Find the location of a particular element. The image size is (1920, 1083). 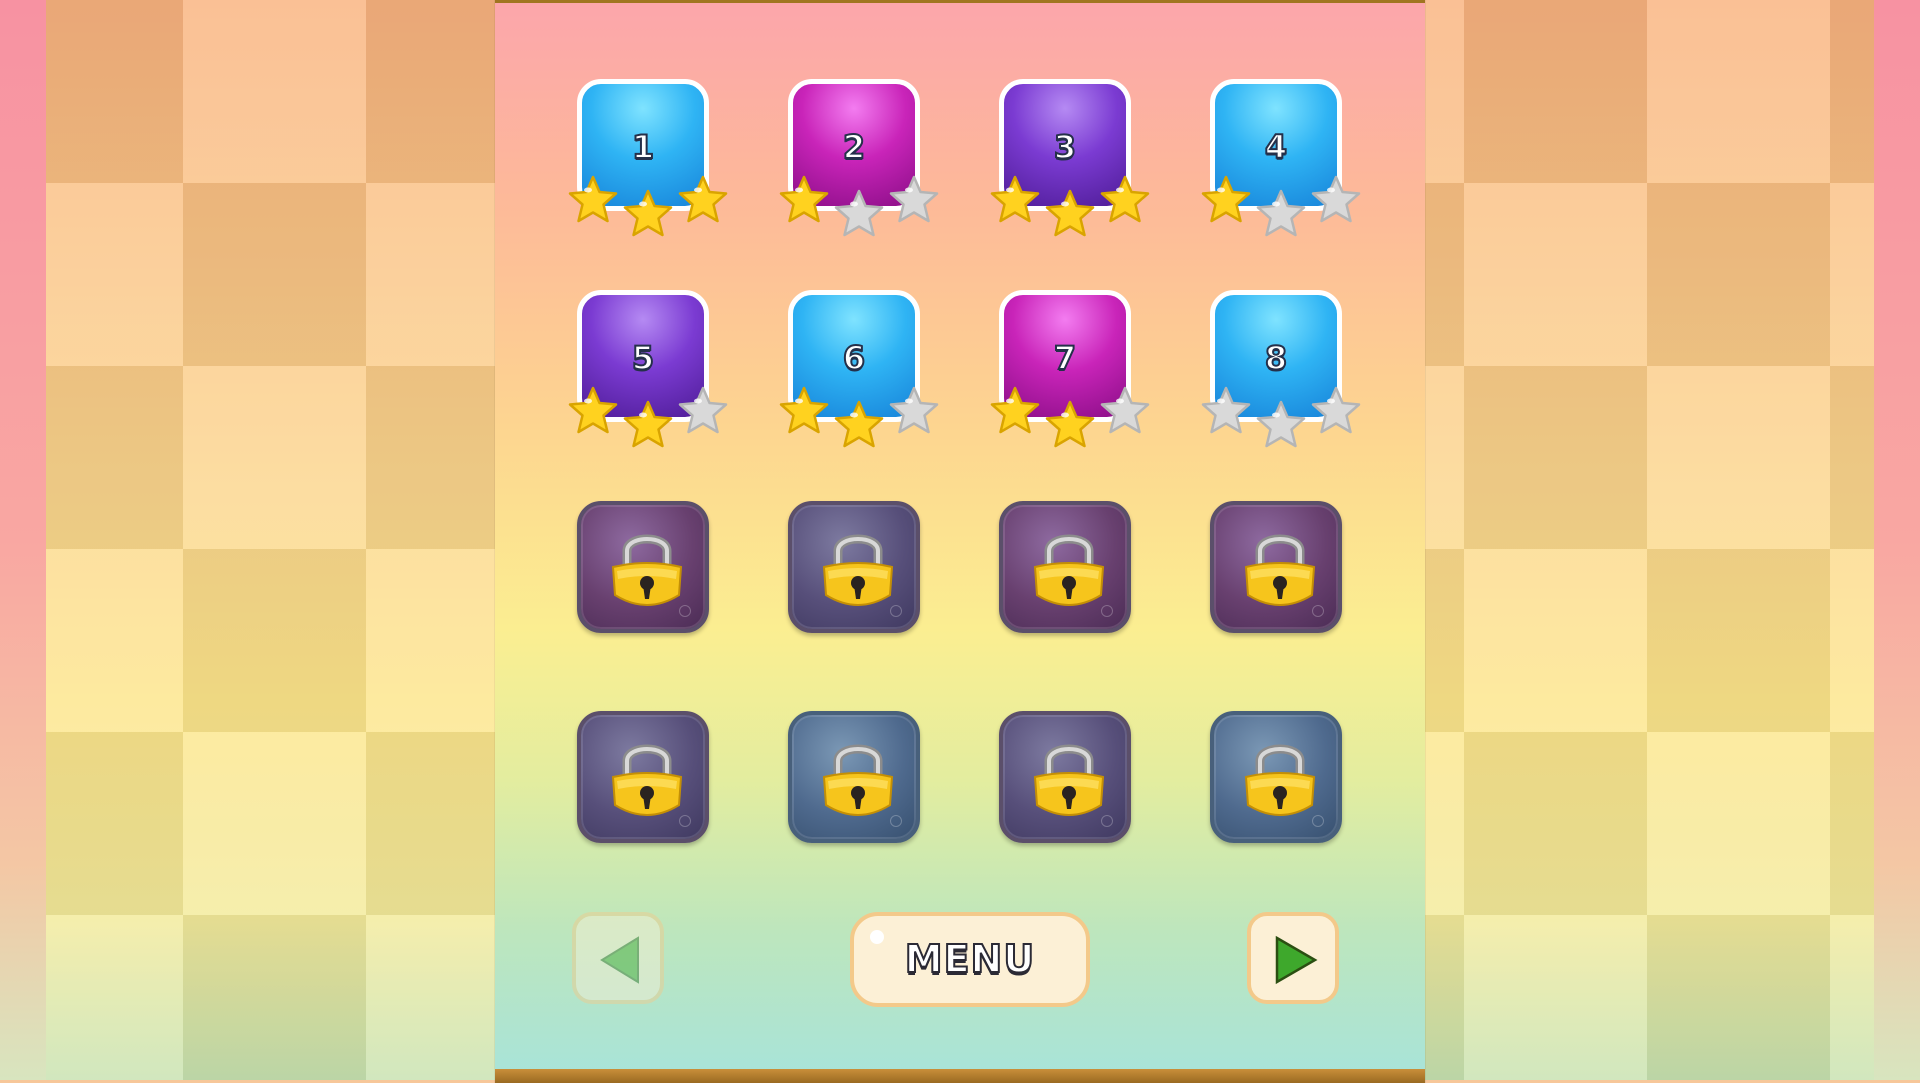

level-number: 4 is located at coordinates (1276, 147).